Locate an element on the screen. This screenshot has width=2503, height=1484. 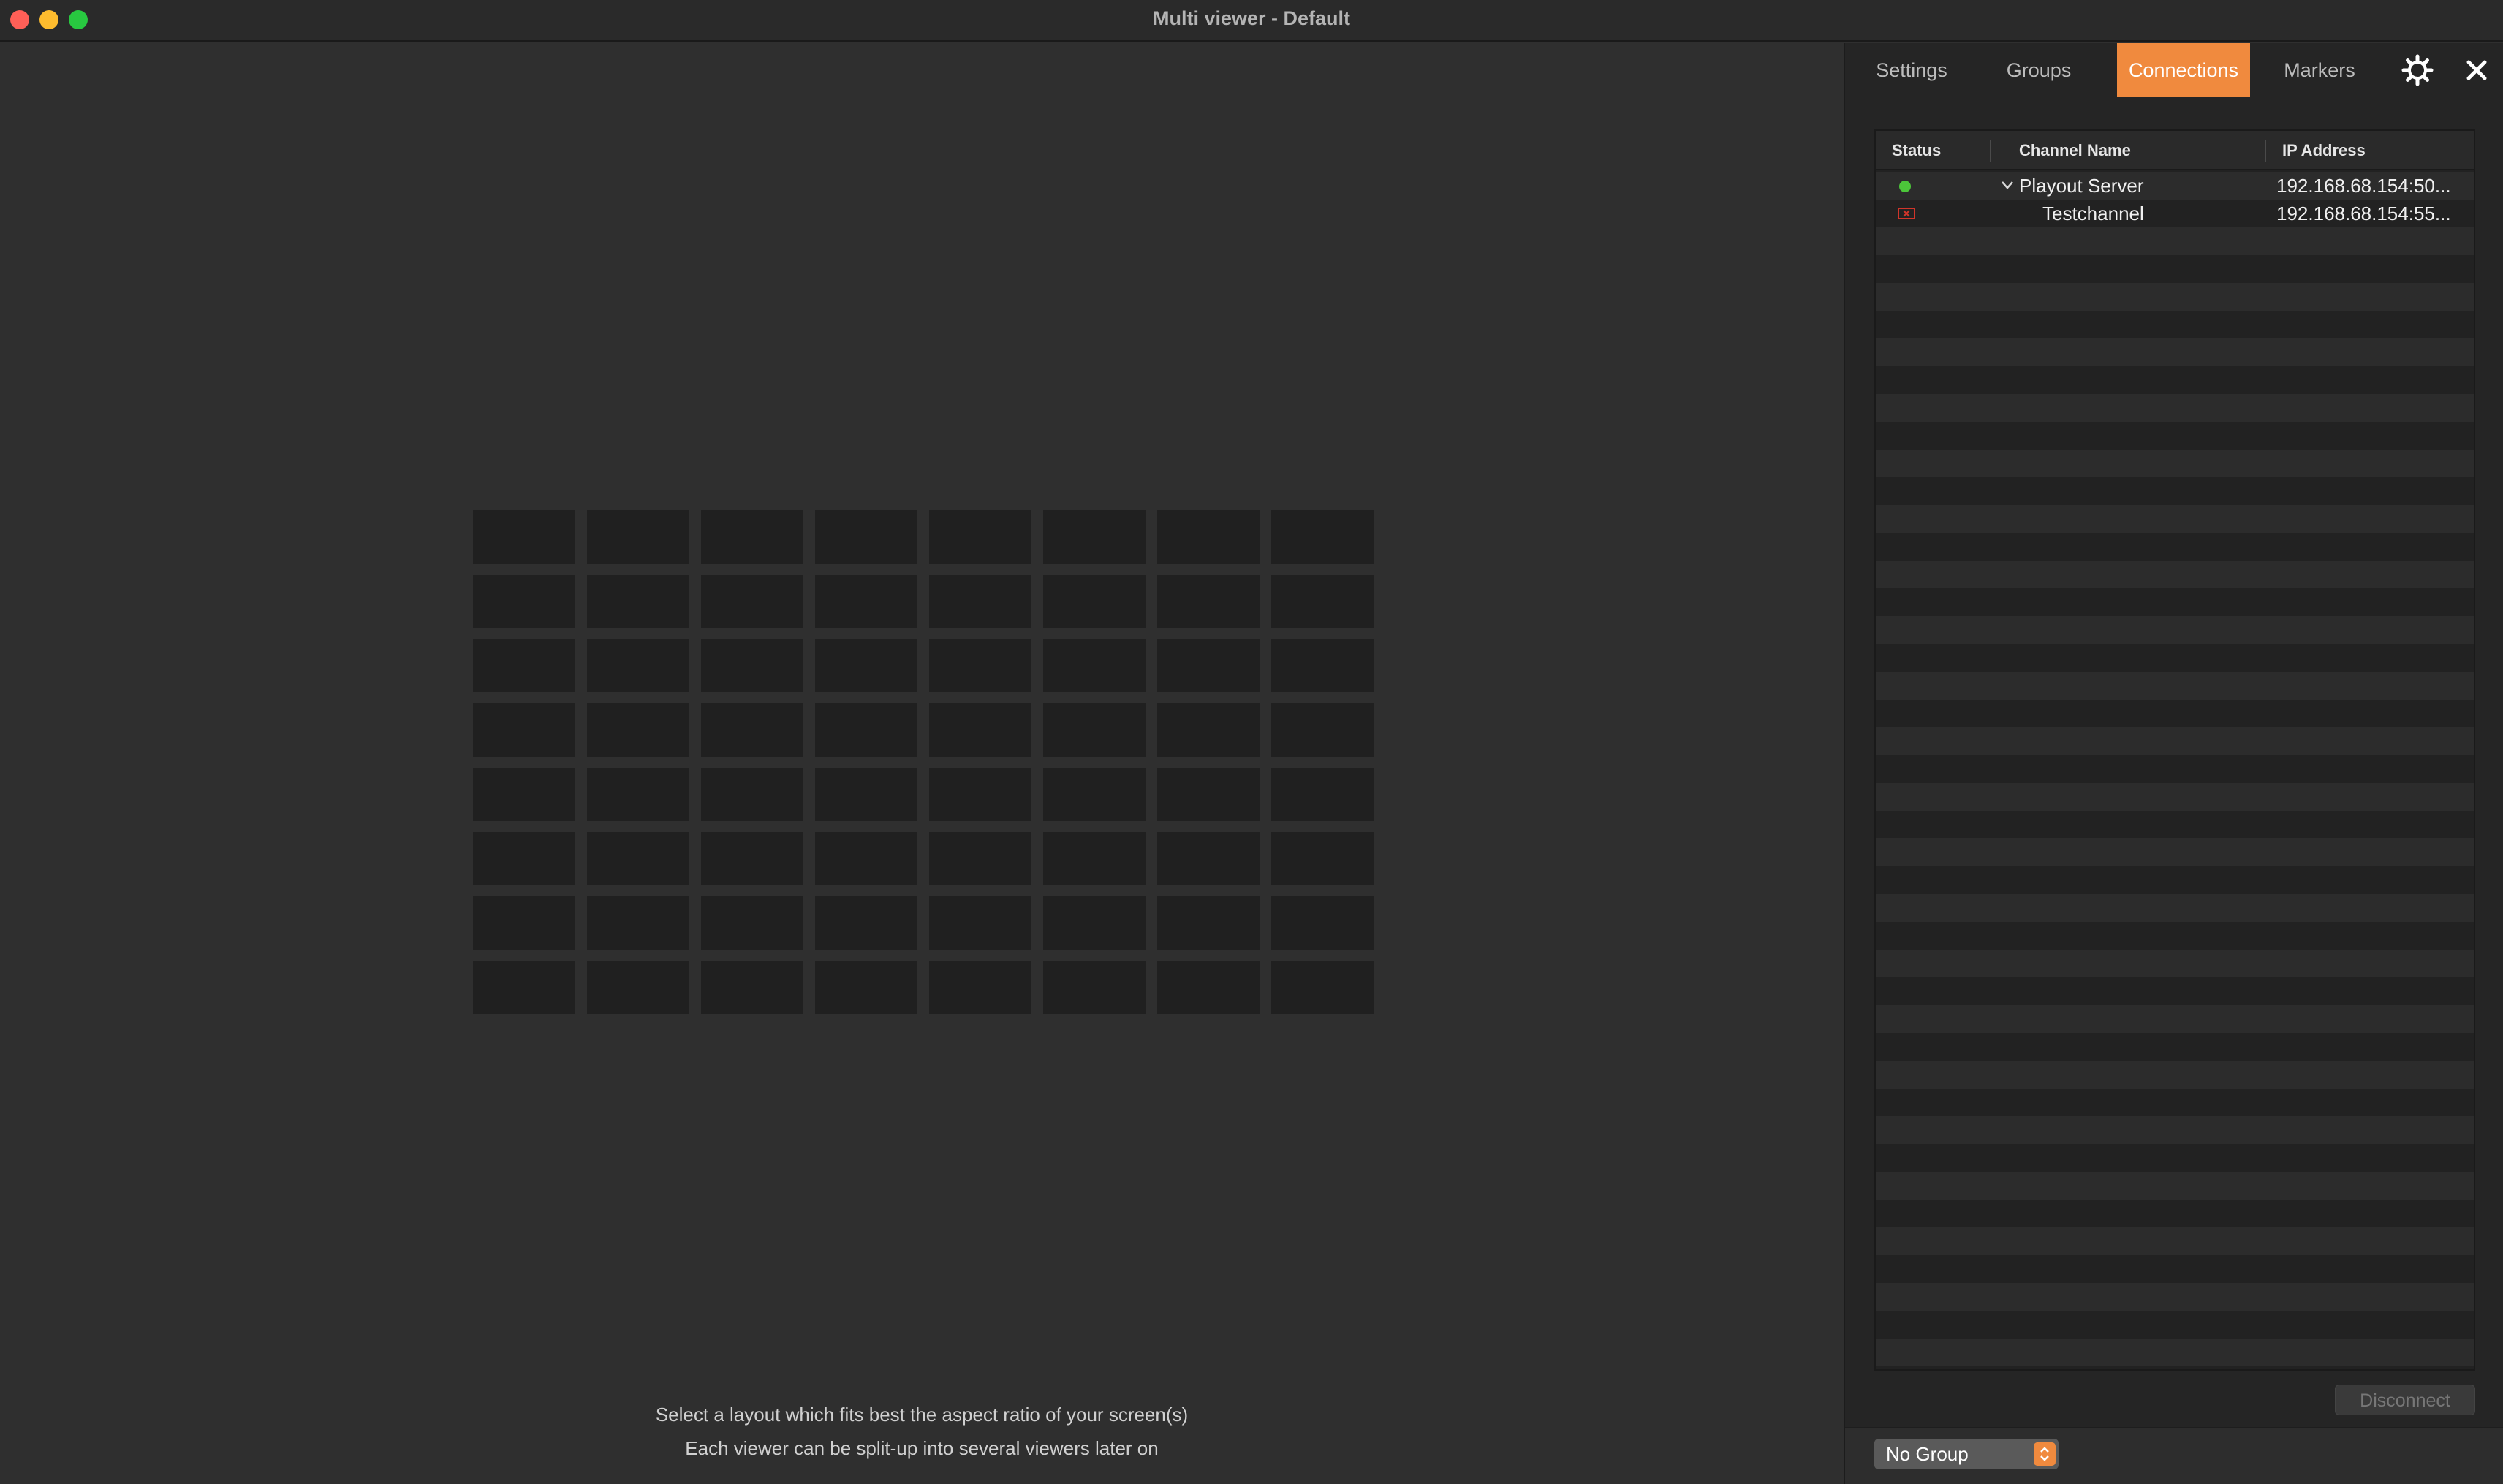
window-title: Multi viewer - Default is located at coordinates (1251, 18).